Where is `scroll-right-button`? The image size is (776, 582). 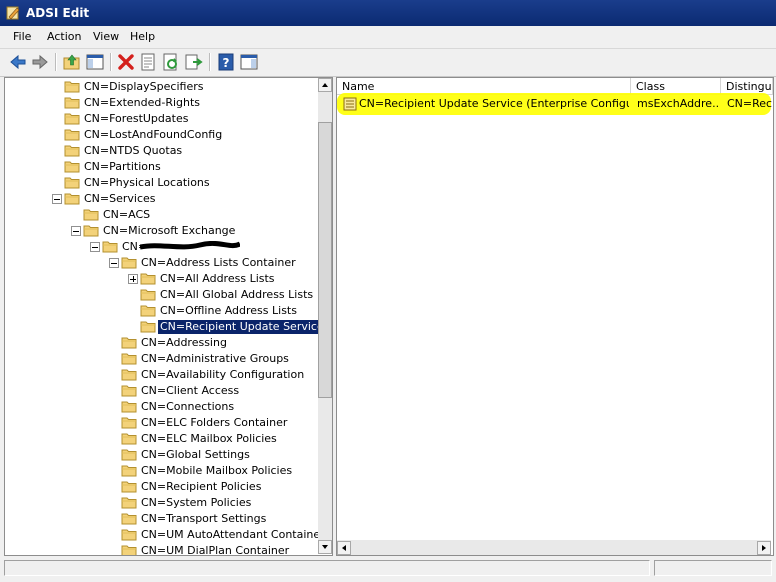 scroll-right-button is located at coordinates (764, 548).